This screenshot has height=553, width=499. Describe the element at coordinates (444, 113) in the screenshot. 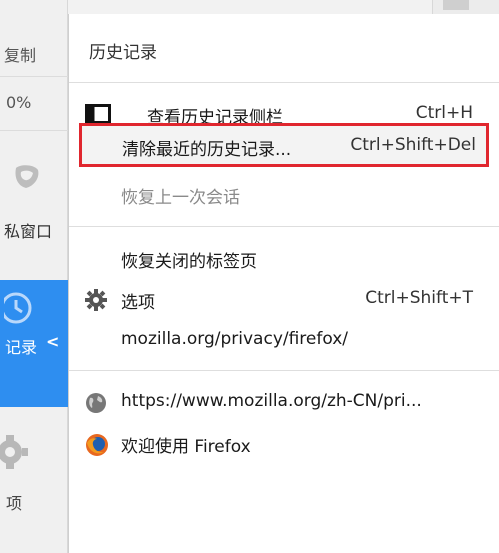

I see `shortcut-label: Ctrl+H` at that location.